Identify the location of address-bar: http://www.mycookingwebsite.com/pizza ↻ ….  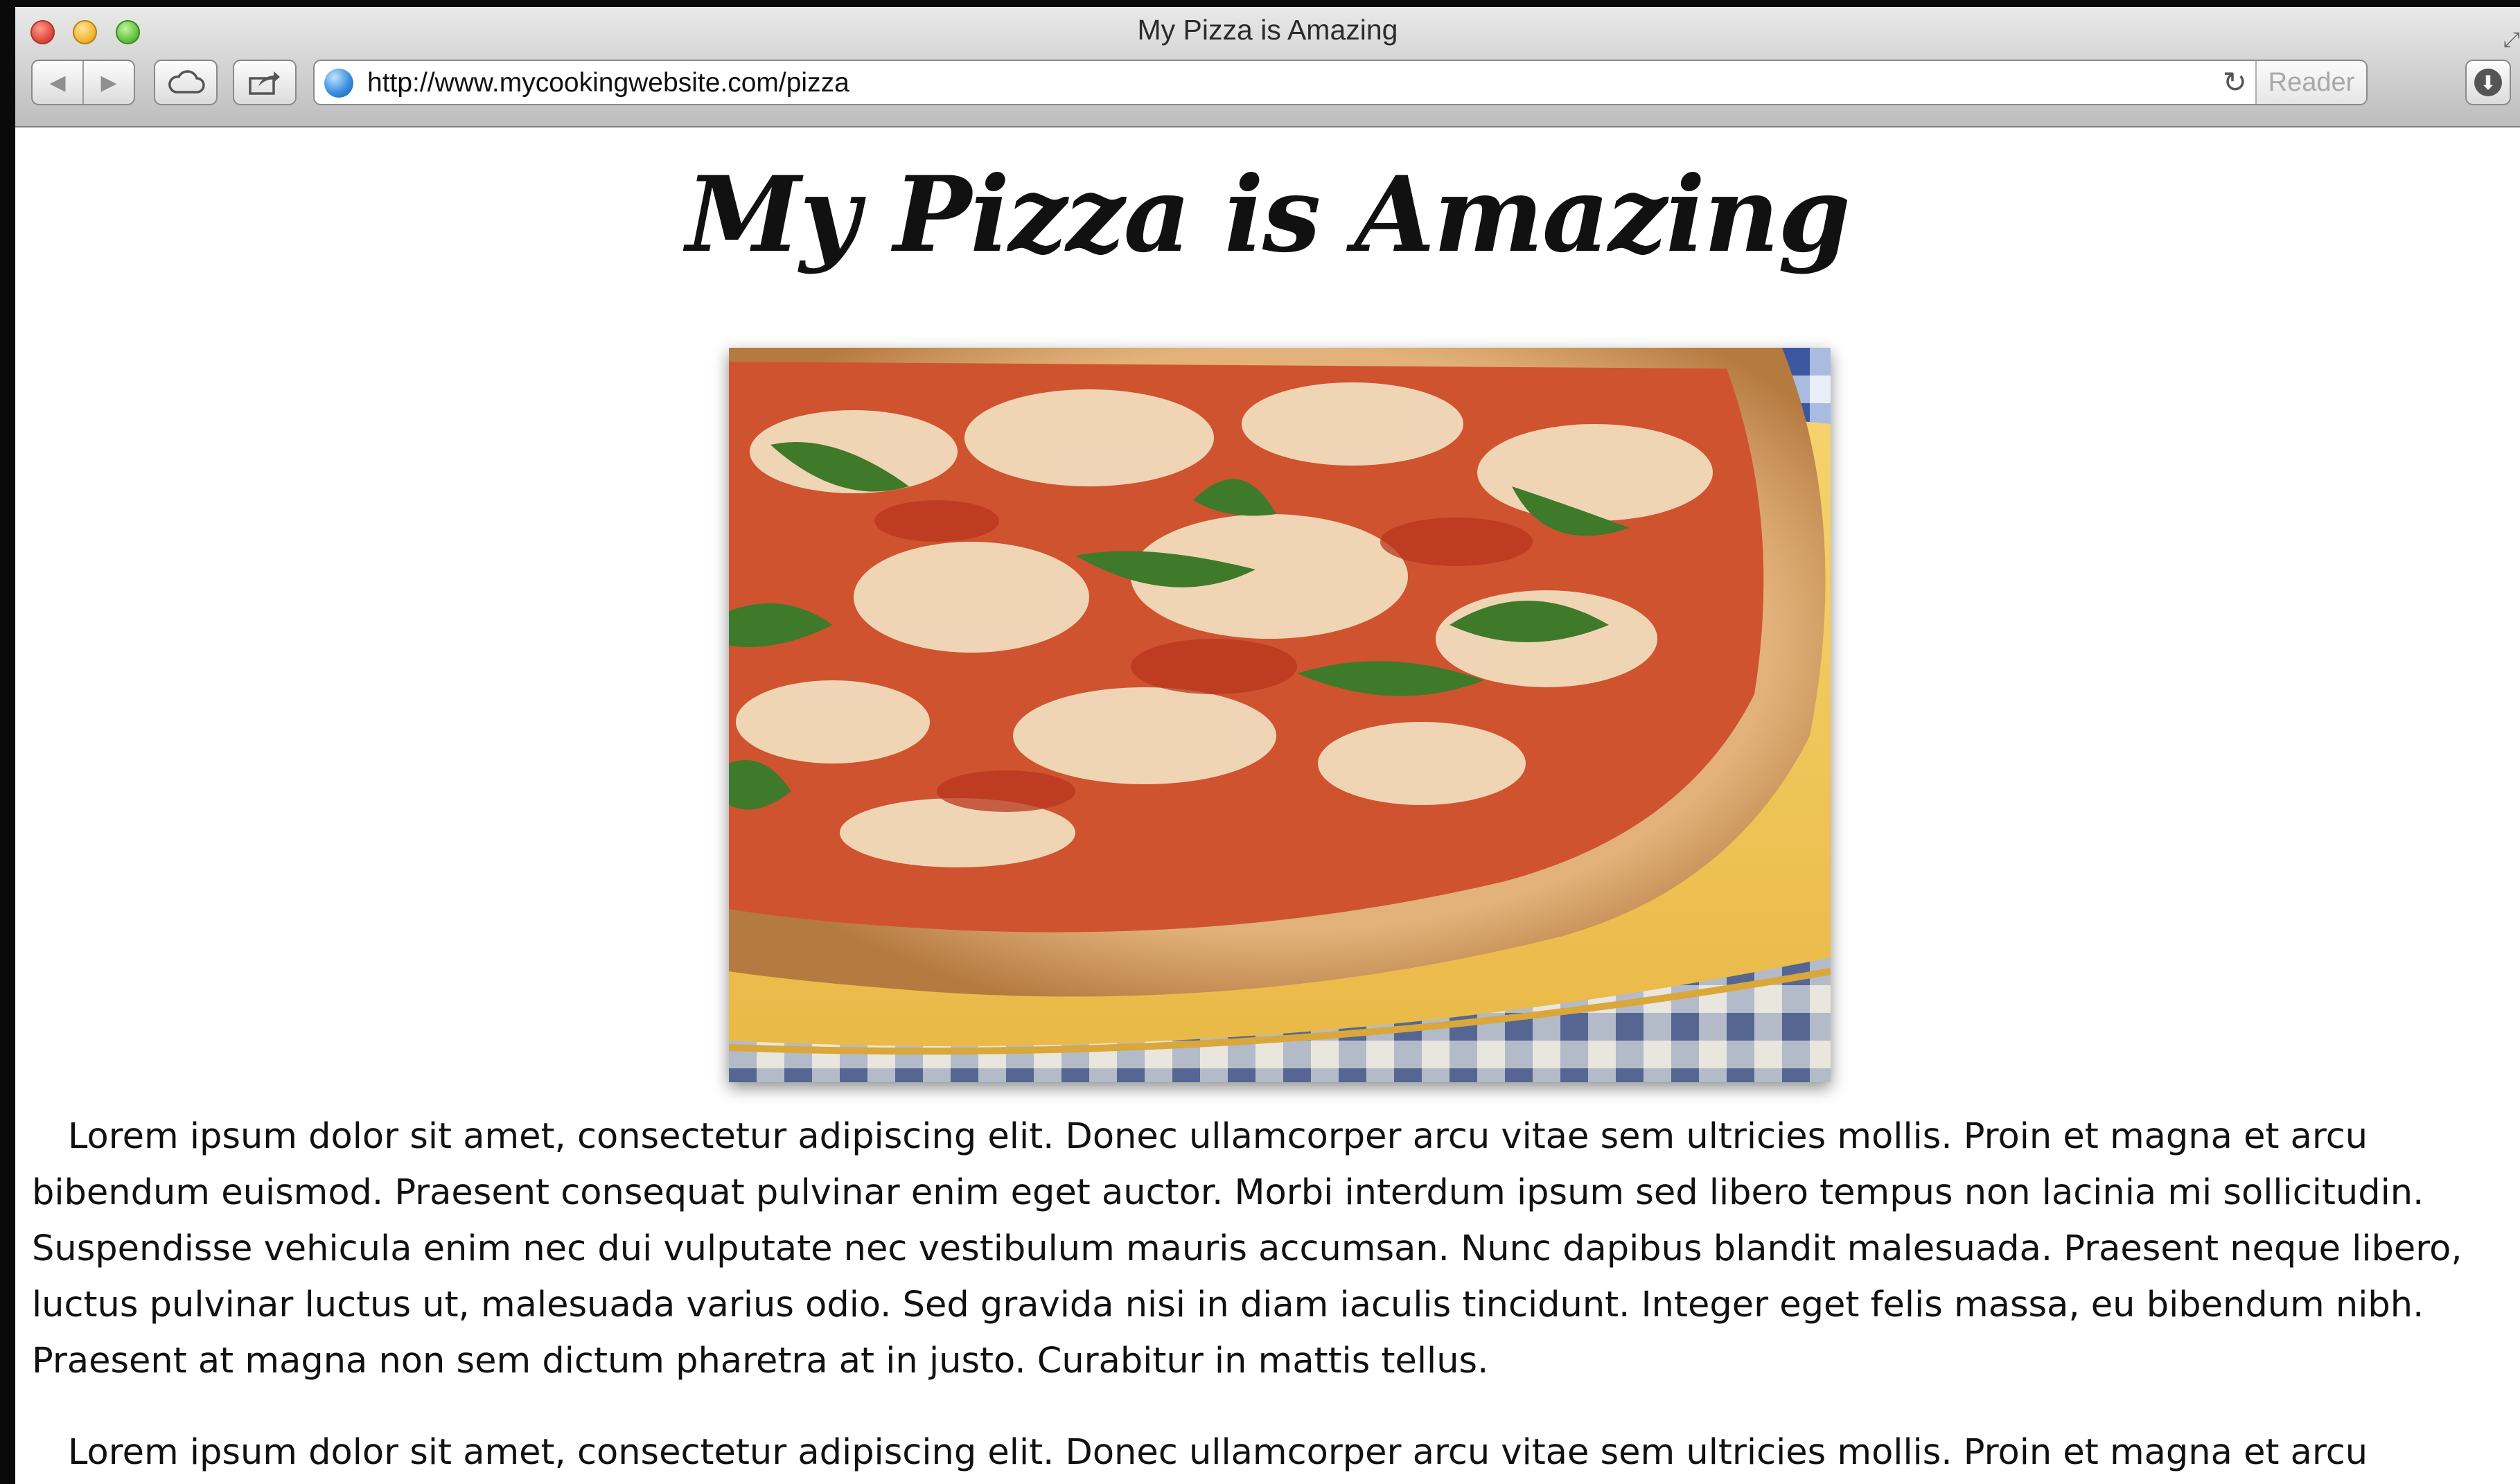
(1340, 82).